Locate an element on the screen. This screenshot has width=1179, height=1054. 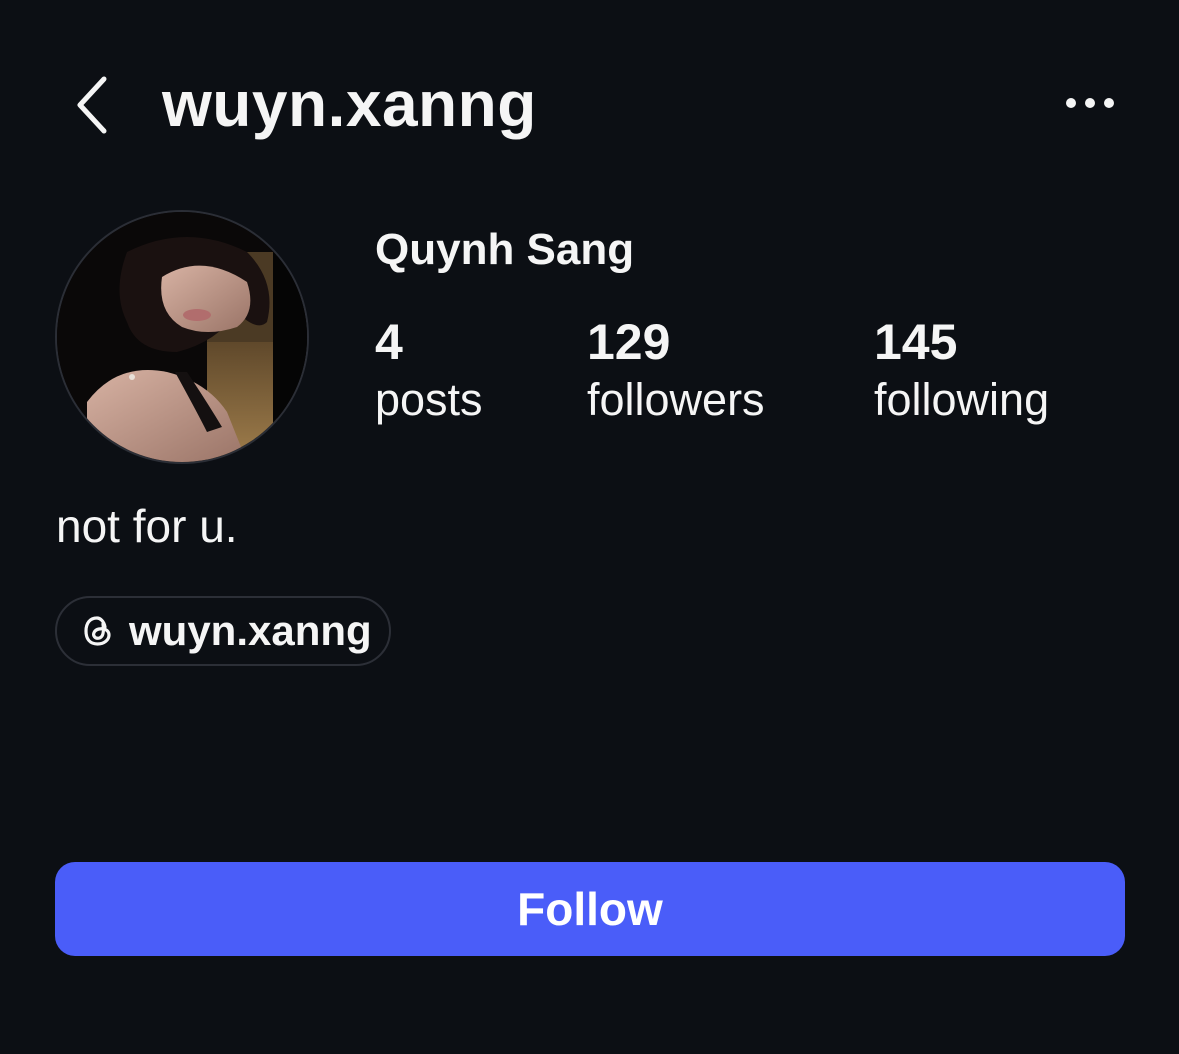
followers-count: 129 is located at coordinates (629, 342).